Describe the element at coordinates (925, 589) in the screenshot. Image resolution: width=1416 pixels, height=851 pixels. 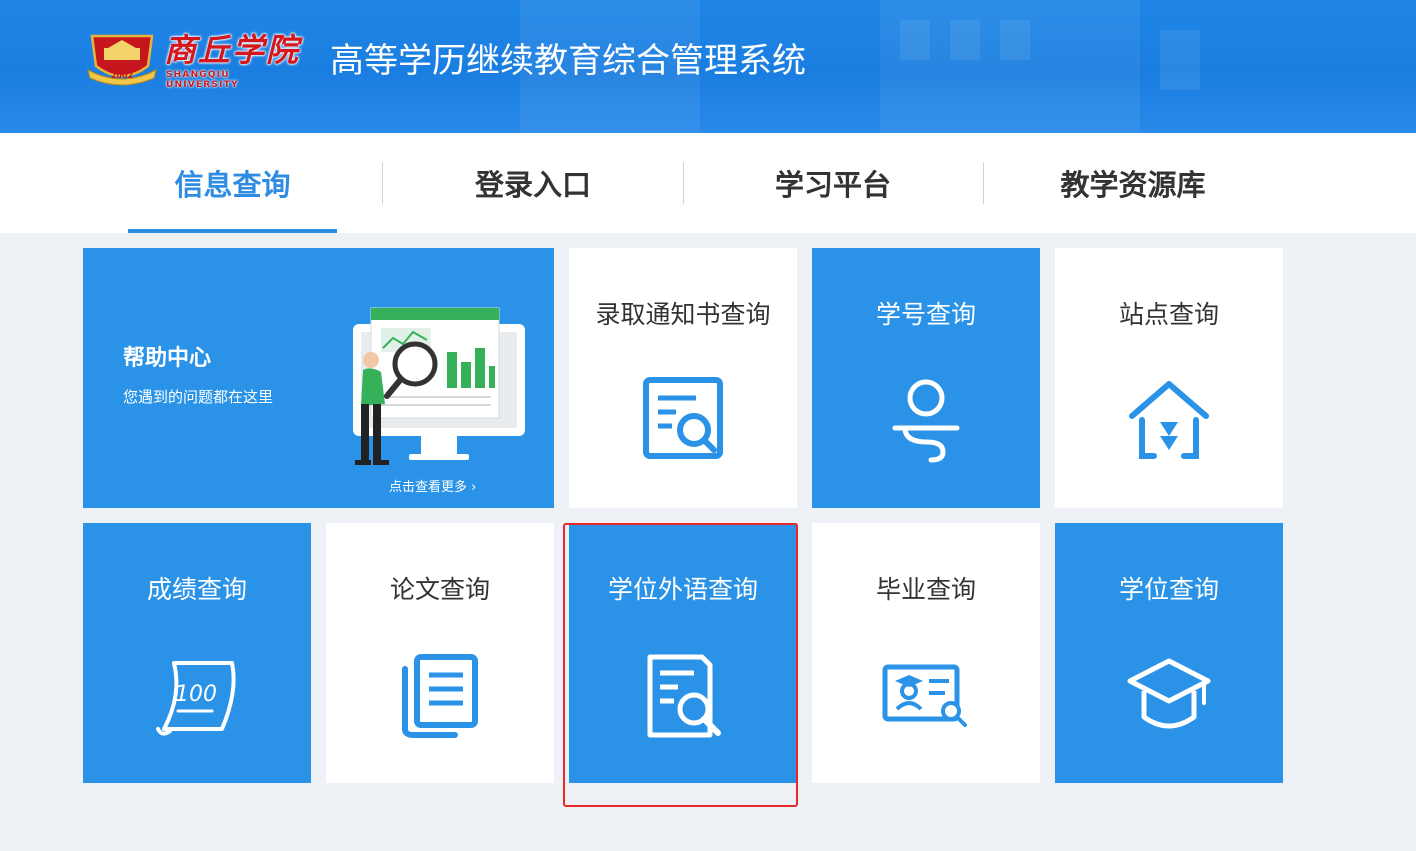
I see `tile-label: 毕业查询` at that location.